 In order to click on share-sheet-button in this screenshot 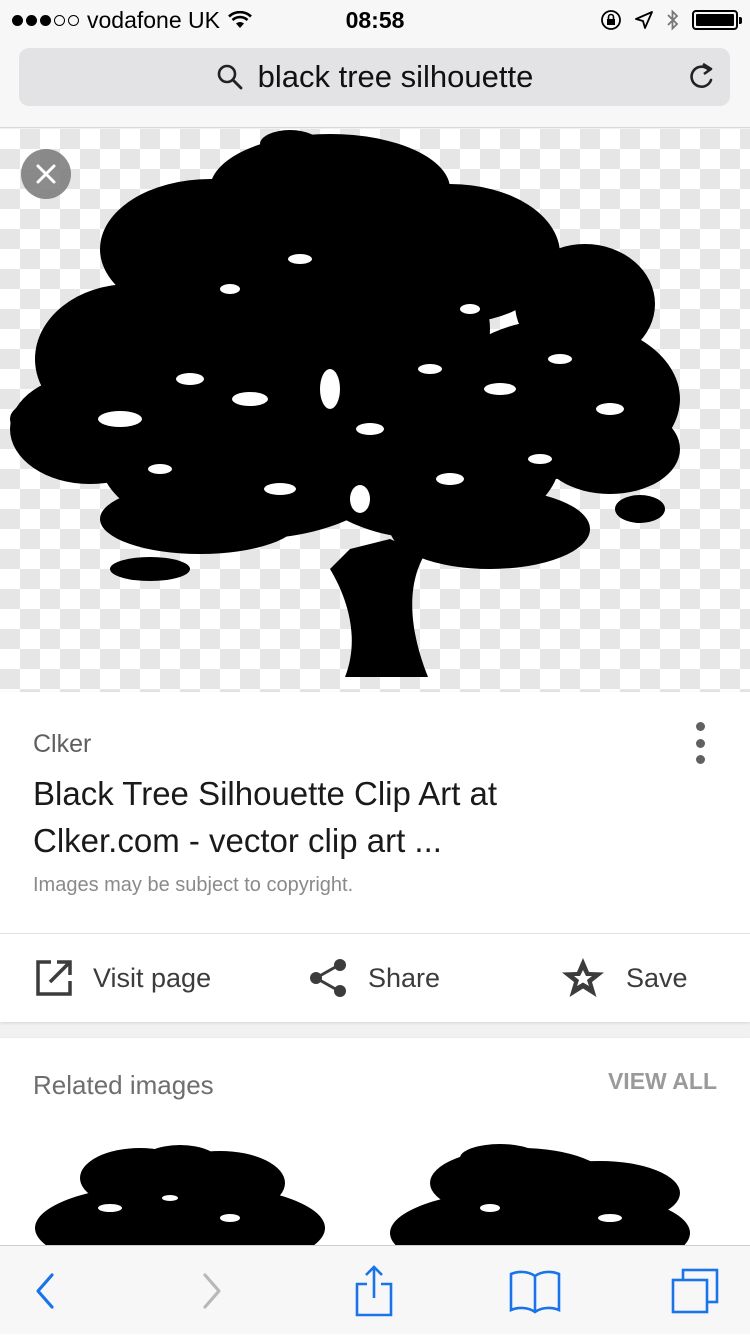, I will do `click(374, 1290)`.